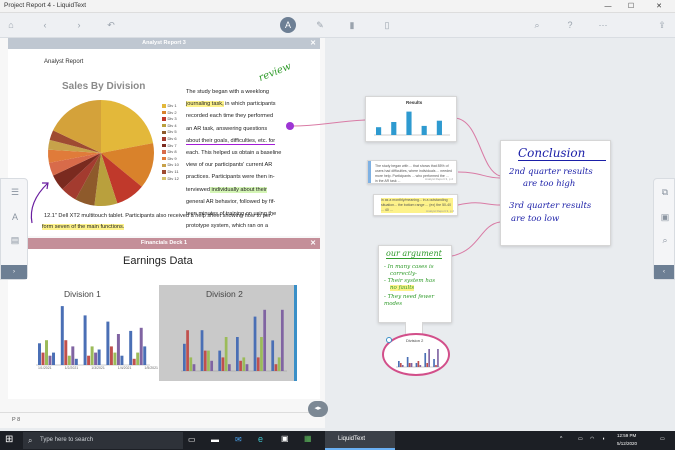 Image resolution: width=675 pixels, height=450 pixels. Describe the element at coordinates (67, 440) in the screenshot. I see `search-placeholder: Type here to search` at that location.